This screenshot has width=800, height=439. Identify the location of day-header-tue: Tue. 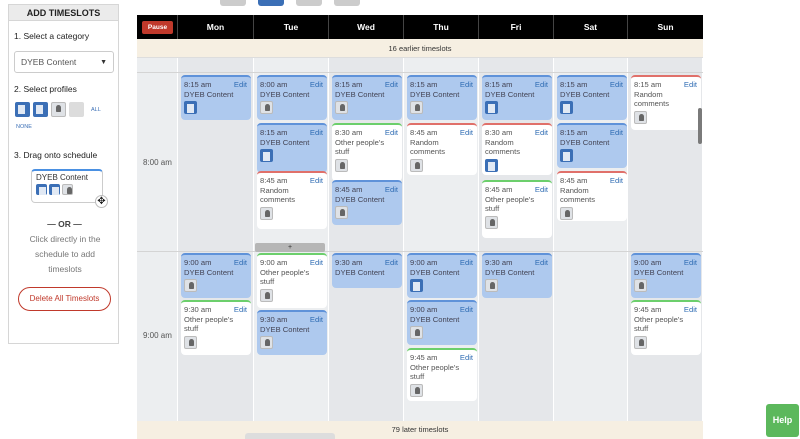
(291, 27).